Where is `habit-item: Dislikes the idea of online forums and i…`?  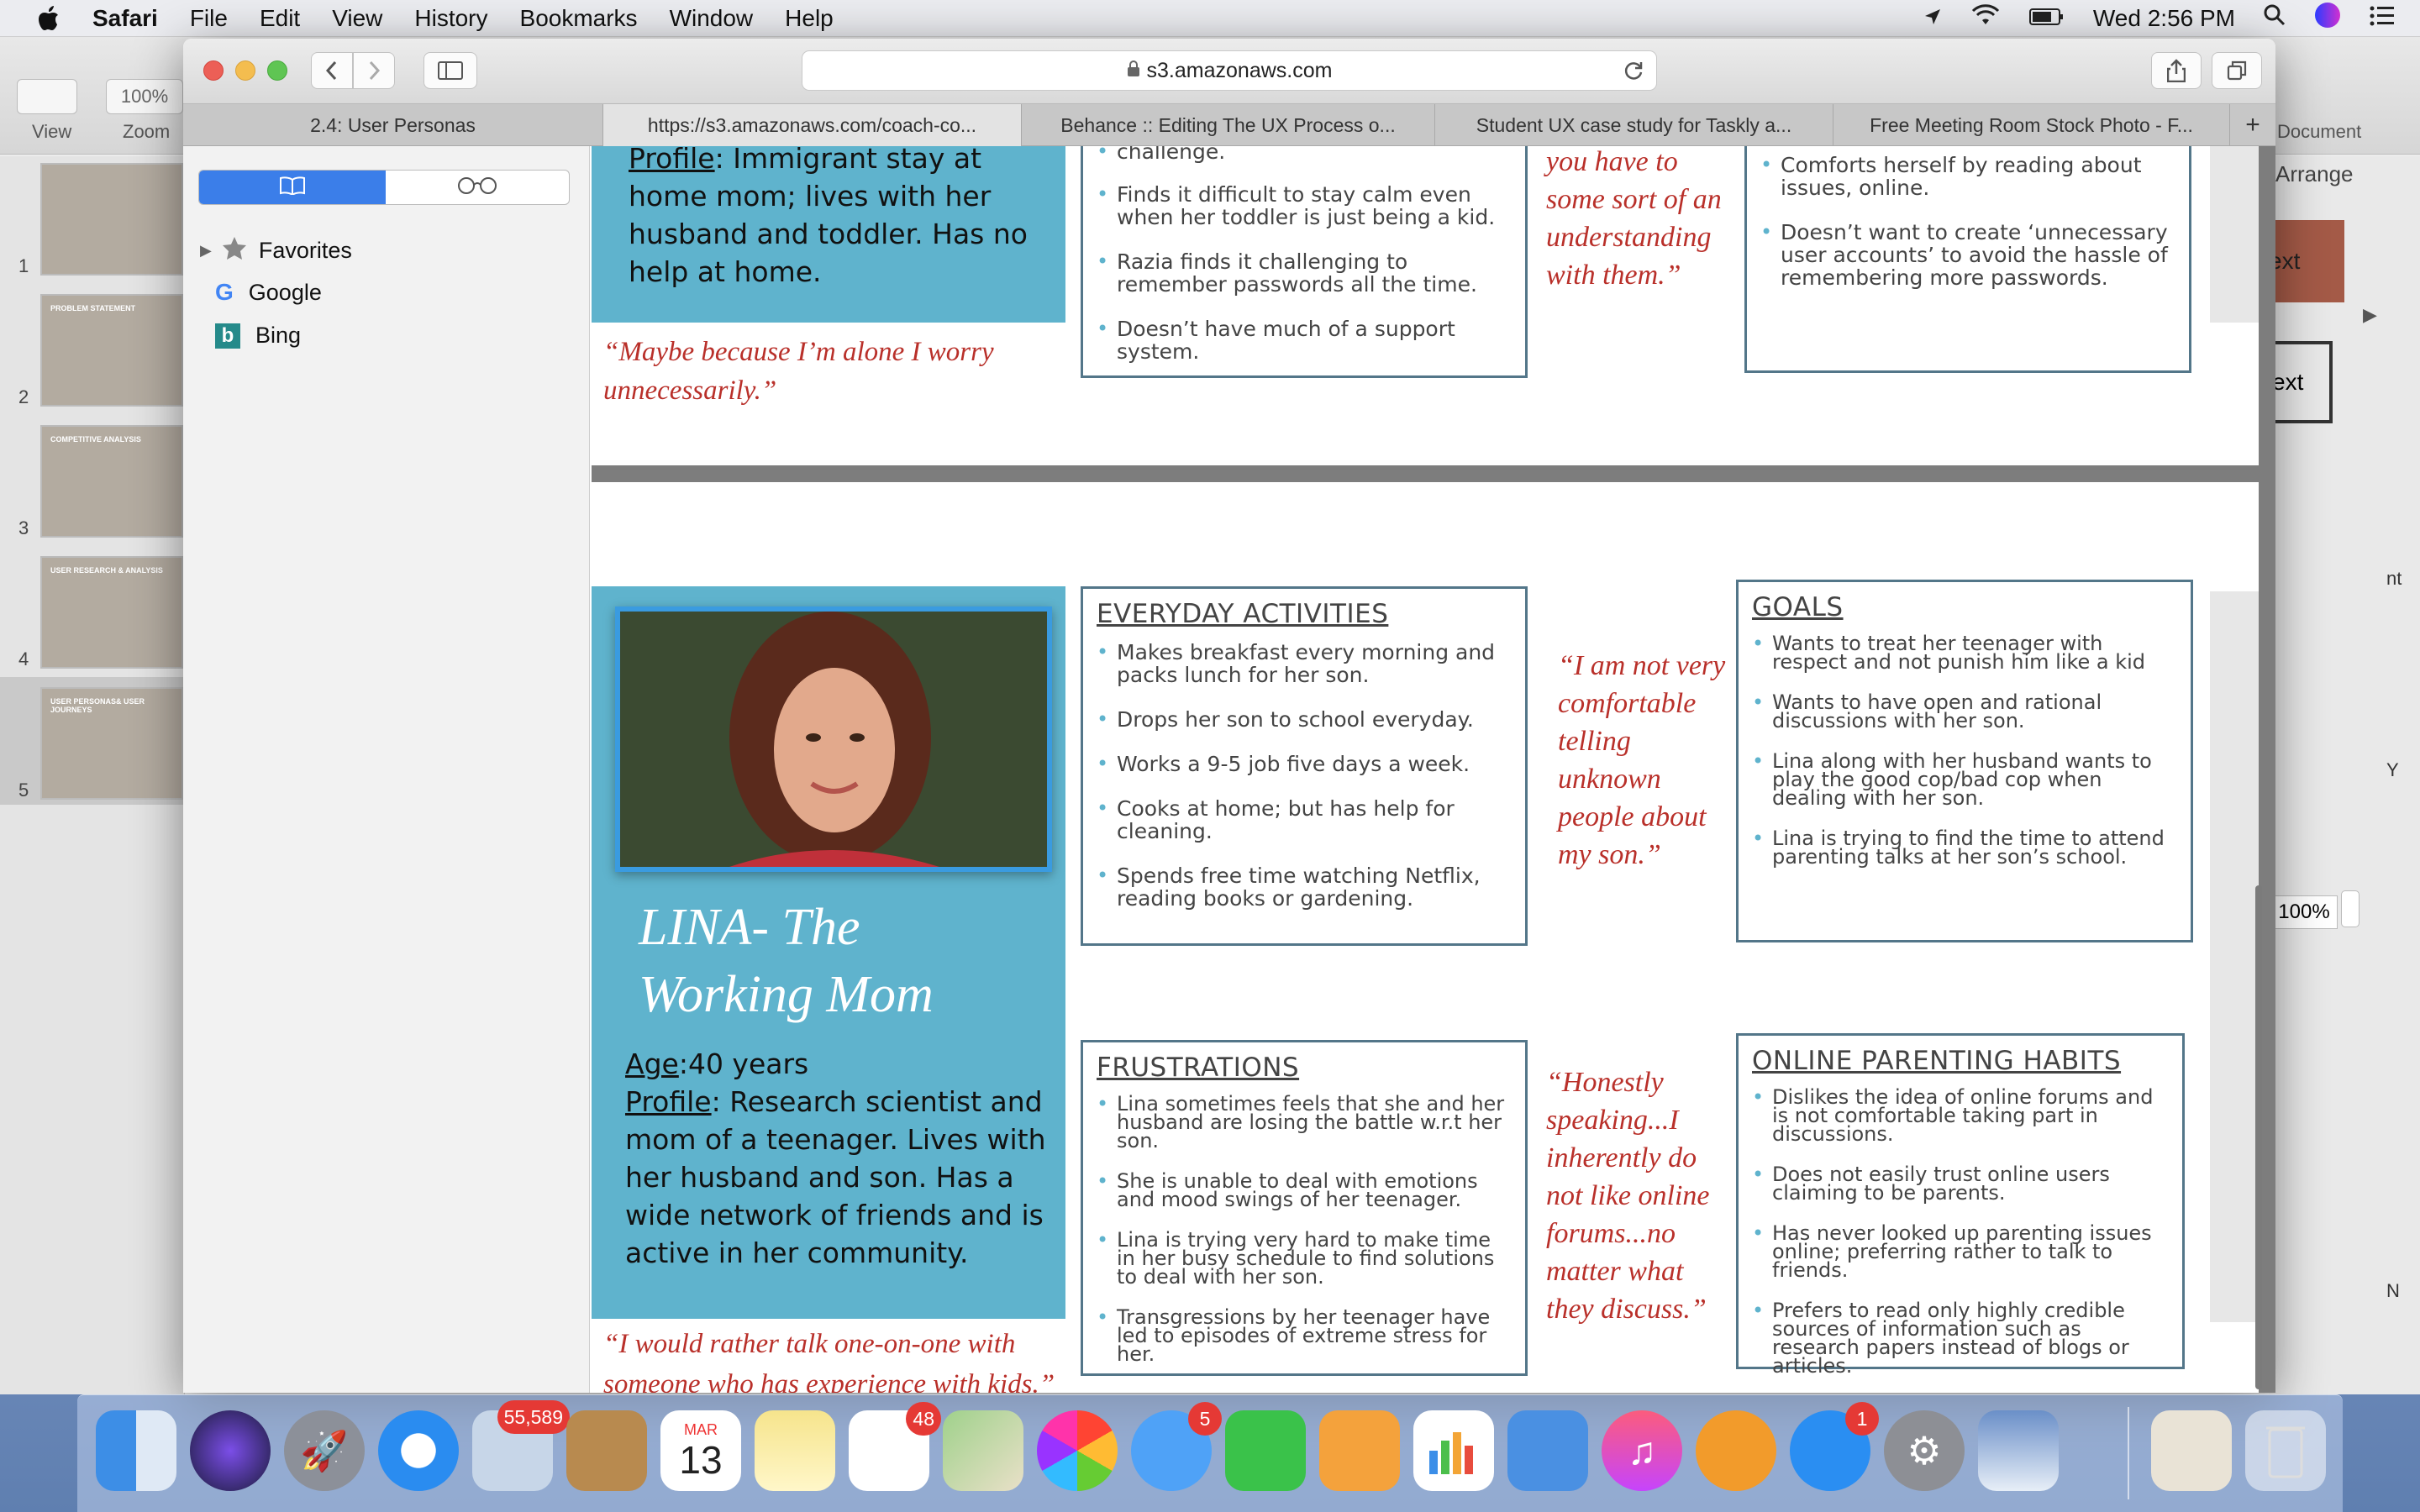
habit-item: Dislikes the idea of online forums and i… is located at coordinates (1961, 1115).